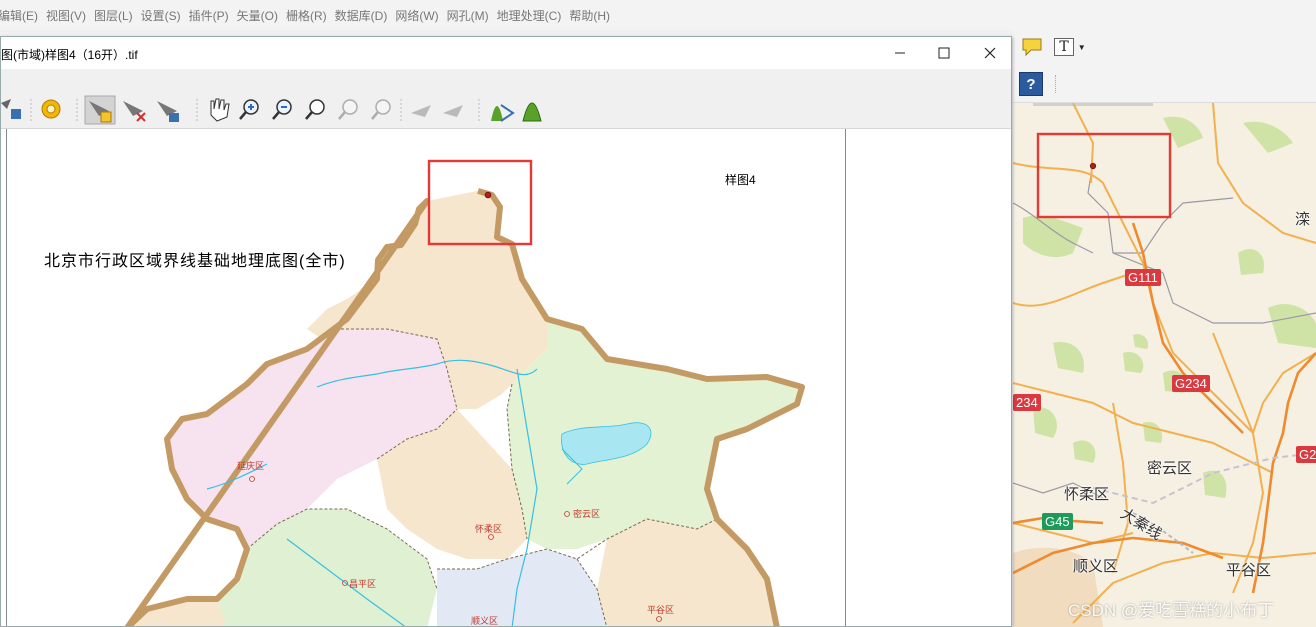 This screenshot has width=1316, height=627. What do you see at coordinates (532, 112) in the screenshot?
I see `histogram-full-icon` at bounding box center [532, 112].